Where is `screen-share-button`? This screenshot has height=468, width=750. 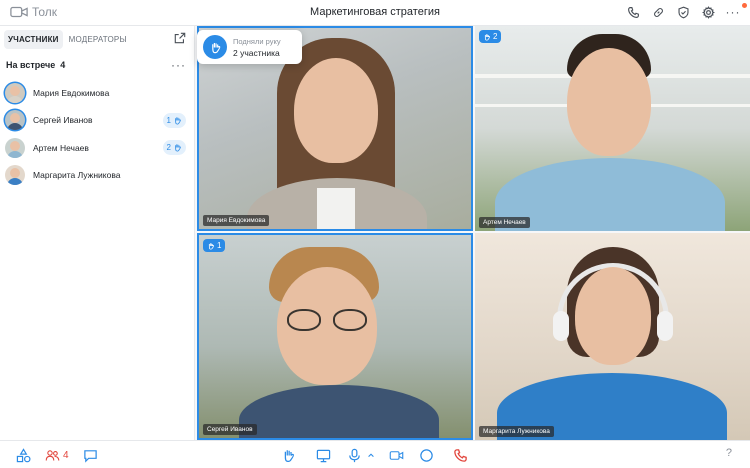 screen-share-button is located at coordinates (323, 455).